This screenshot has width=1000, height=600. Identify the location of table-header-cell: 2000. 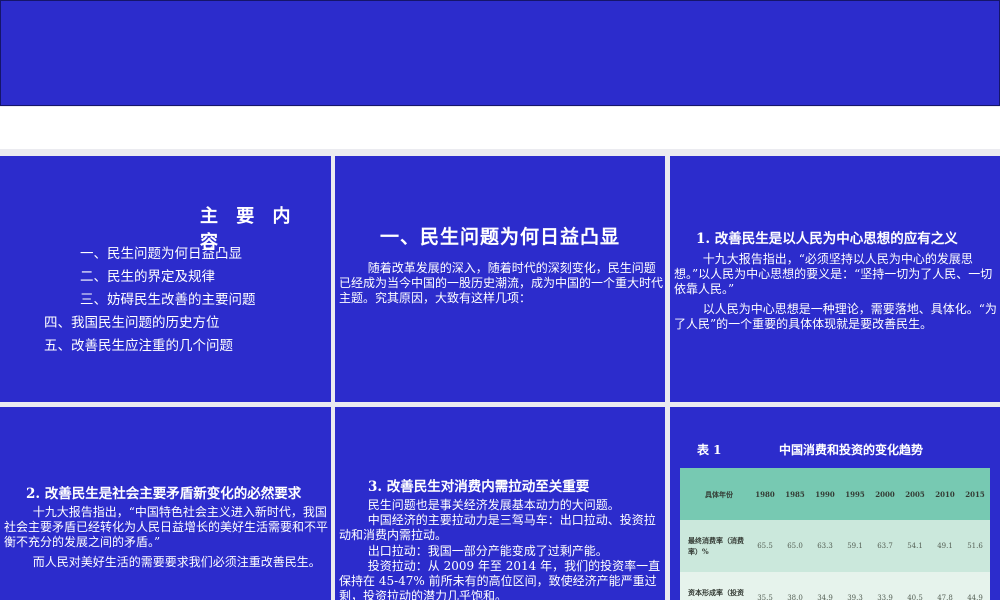
(885, 494).